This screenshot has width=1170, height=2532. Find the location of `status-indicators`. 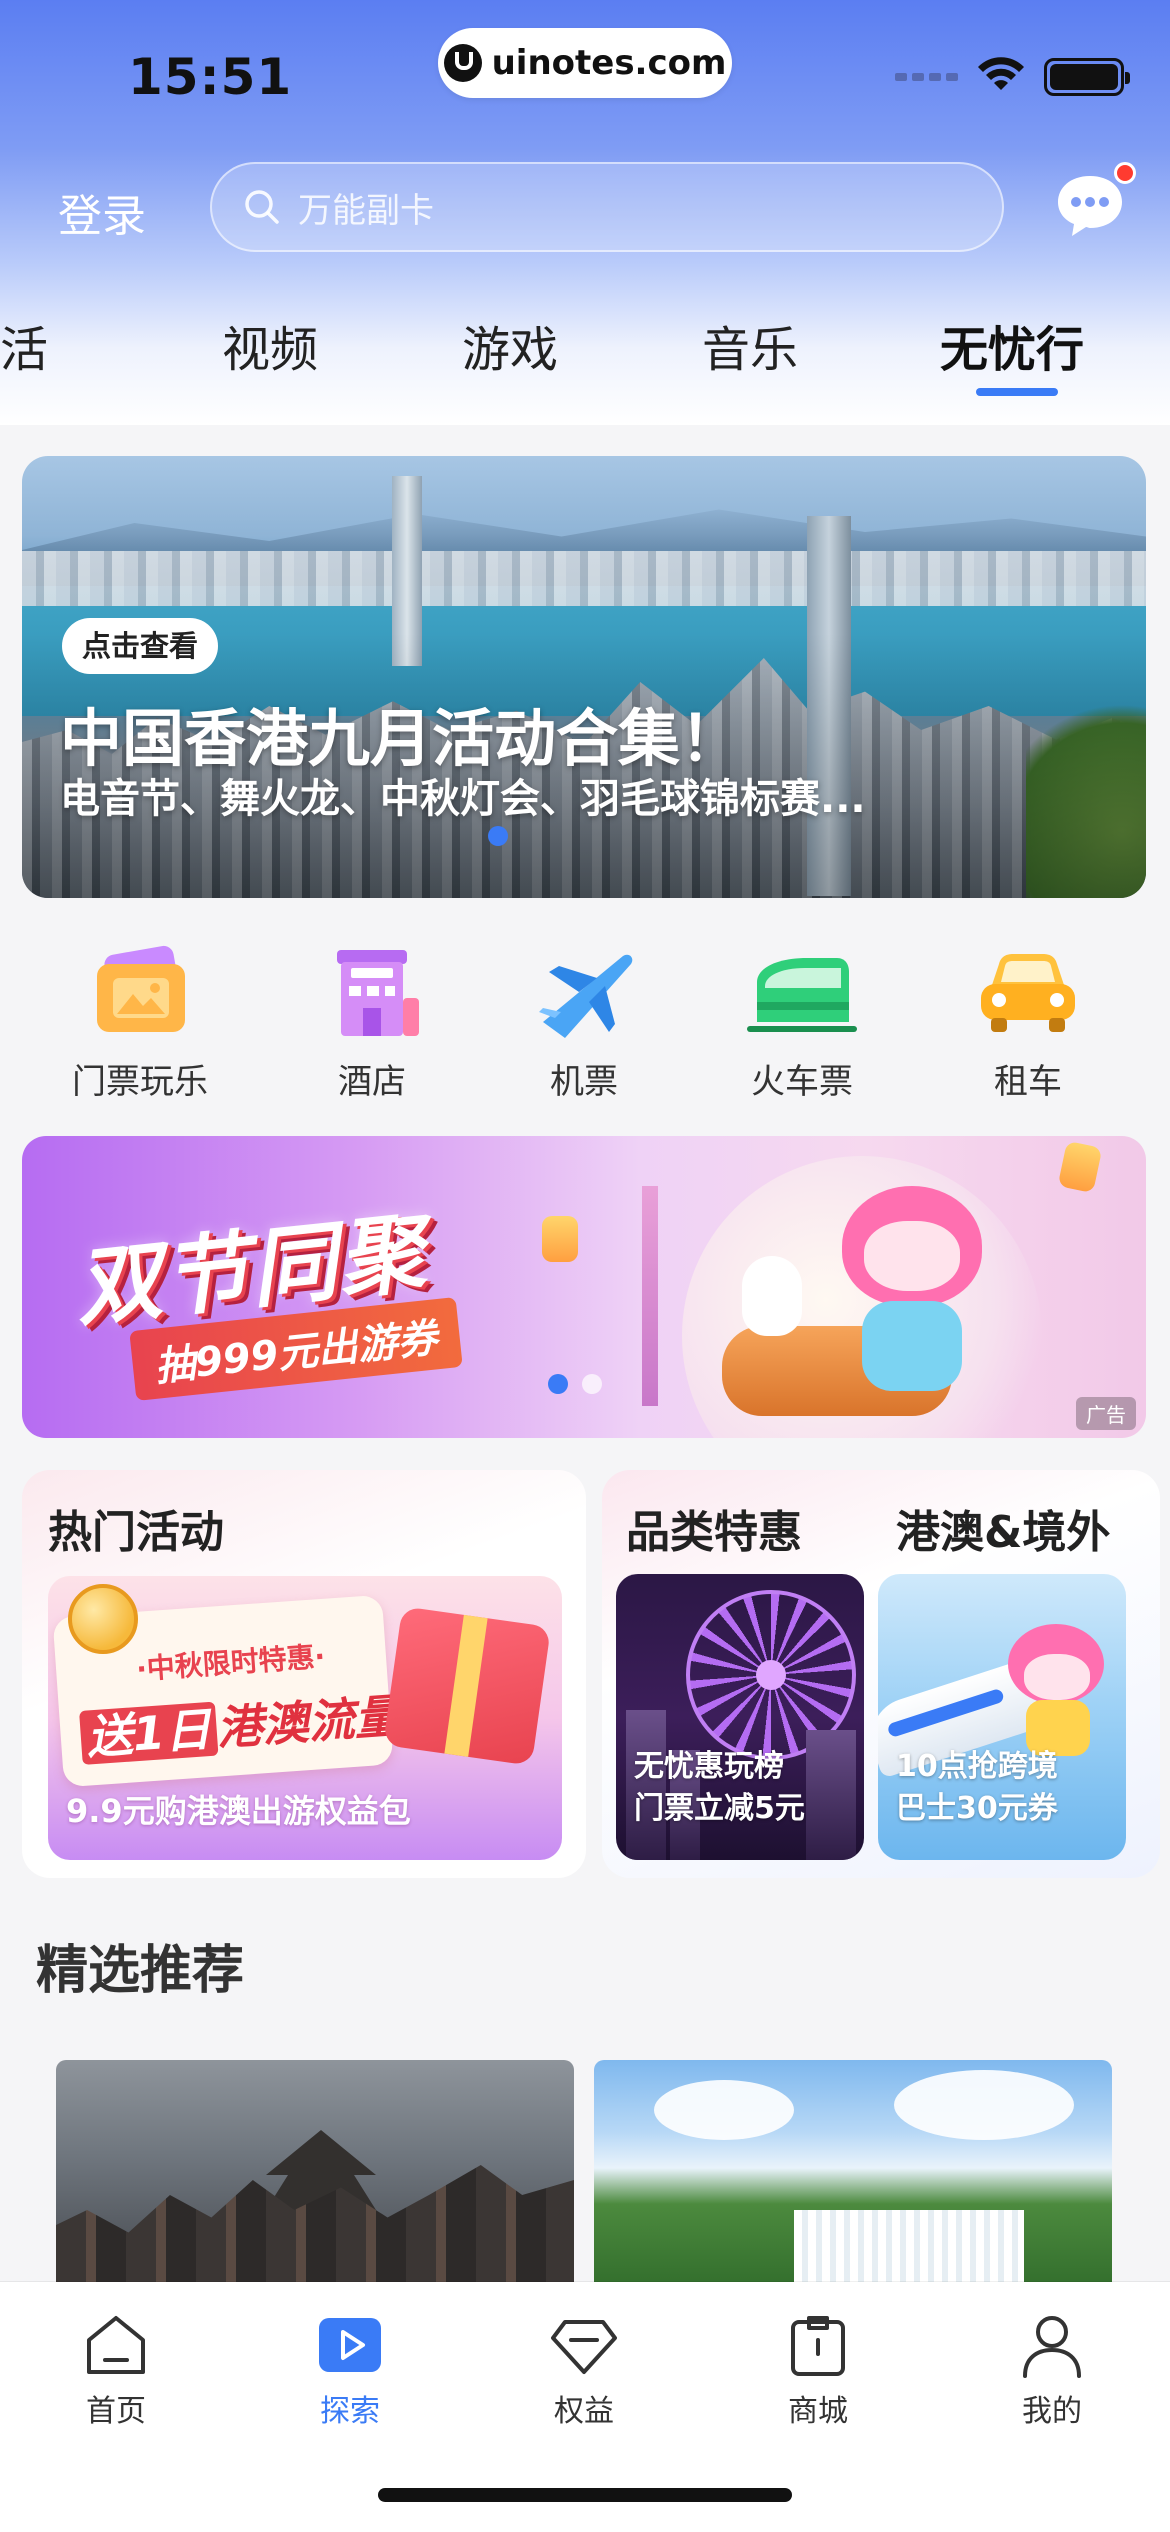

status-indicators is located at coordinates (1012, 77).